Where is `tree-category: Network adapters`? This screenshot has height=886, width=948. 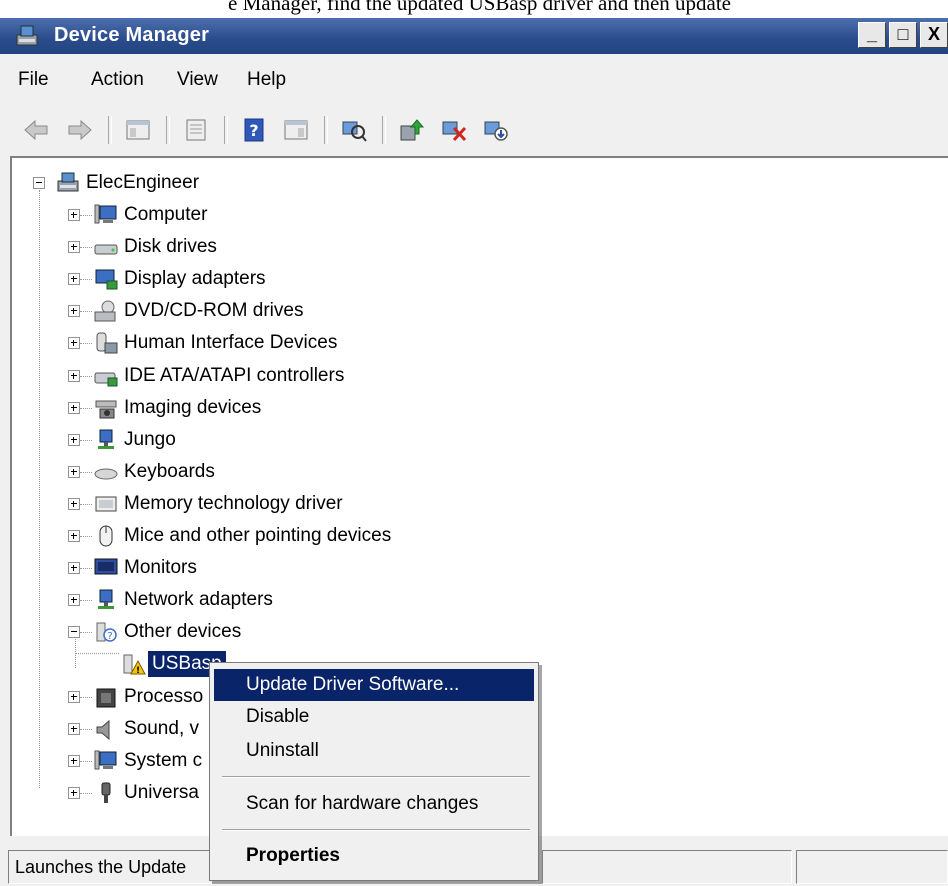
tree-category: Network adapters is located at coordinates (184, 600).